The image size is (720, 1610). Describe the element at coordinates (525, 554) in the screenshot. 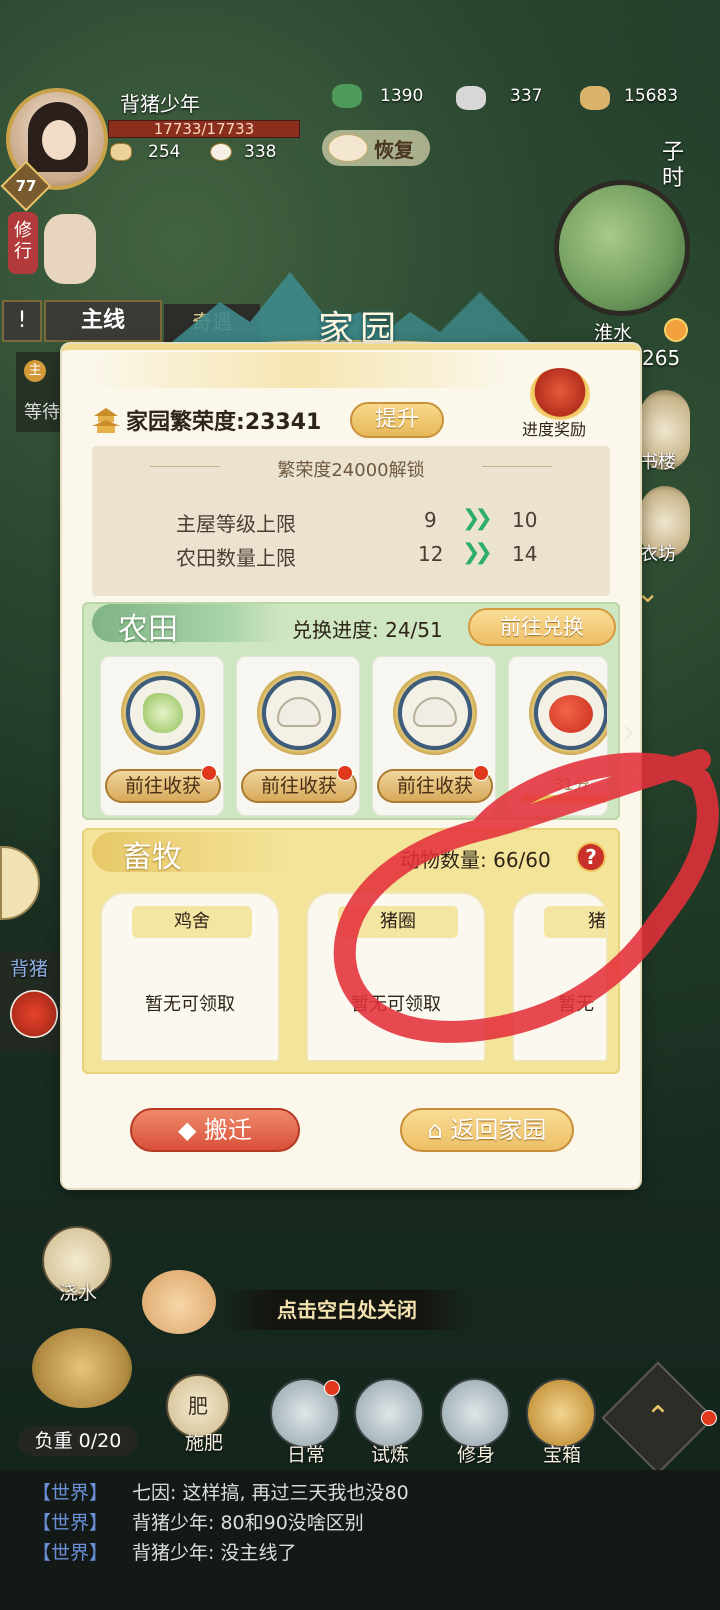

I see `unlock-row-to: 14` at that location.